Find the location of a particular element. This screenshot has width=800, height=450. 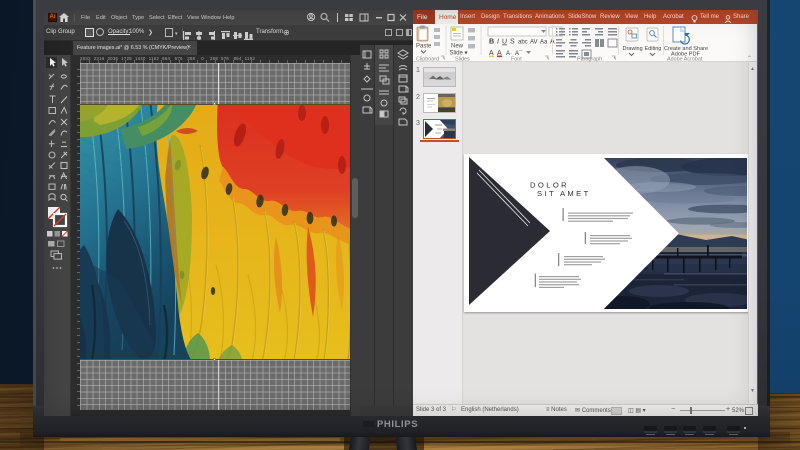

svg-text: New is located at coordinates (457, 47).